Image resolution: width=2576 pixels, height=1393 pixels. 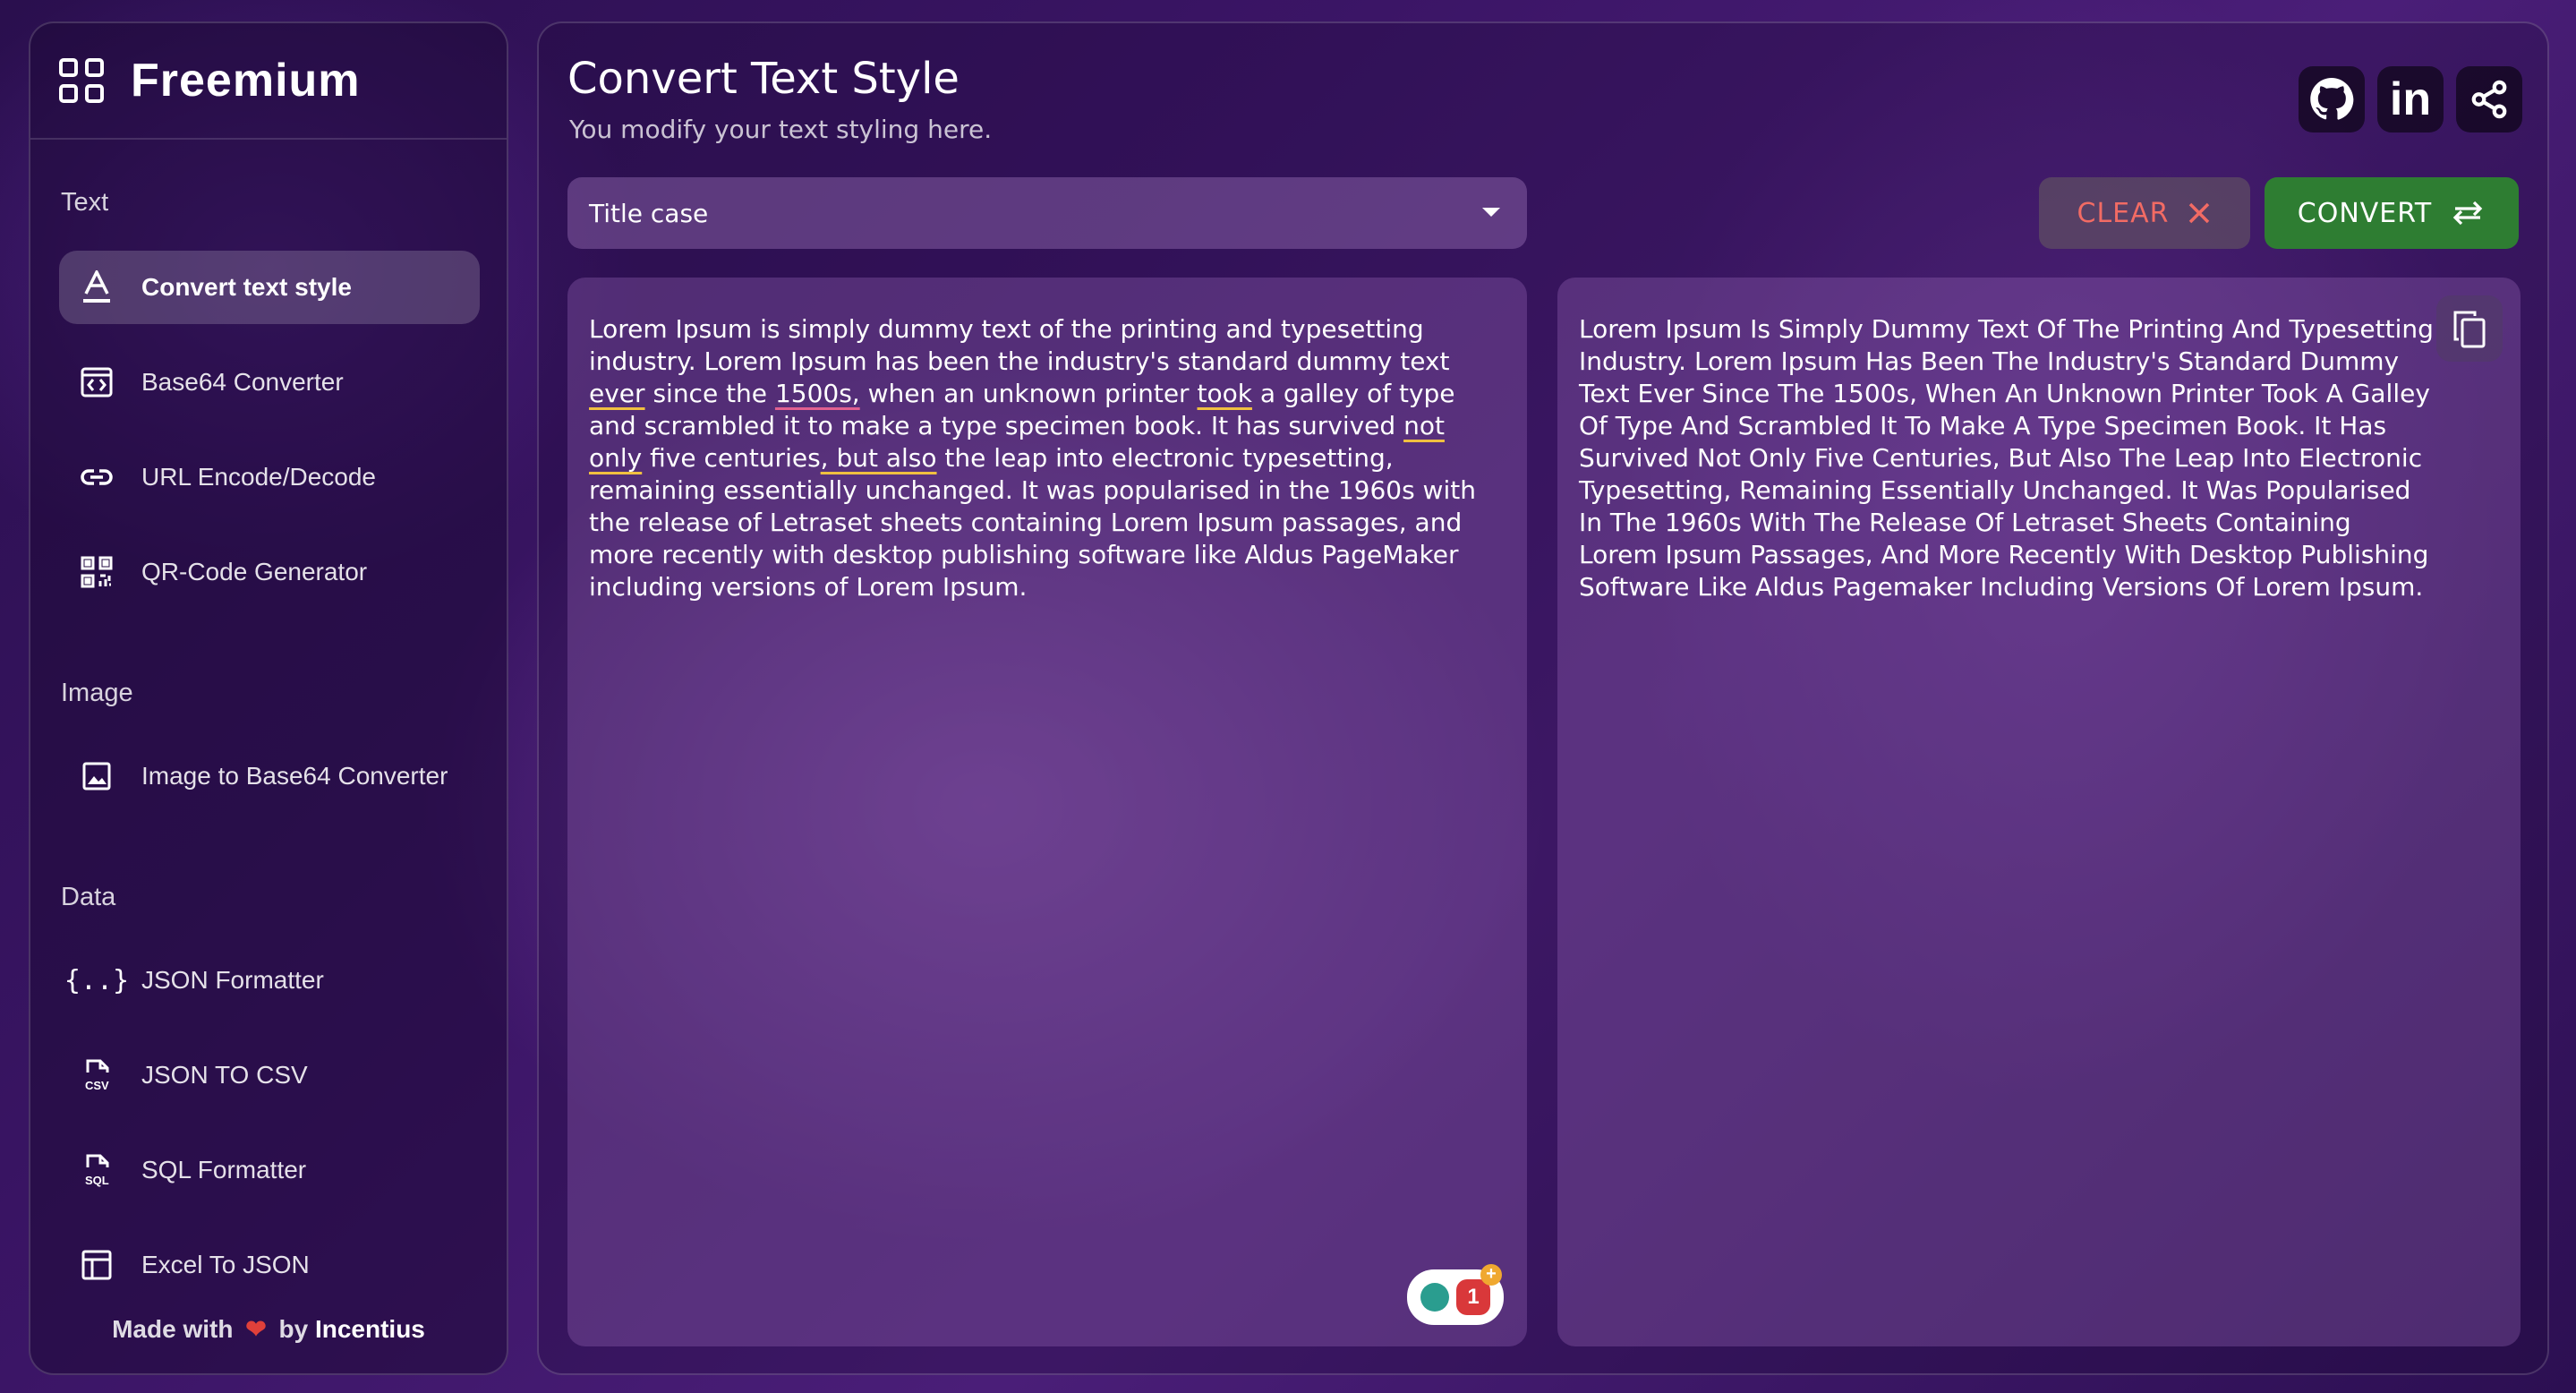 What do you see at coordinates (97, 1085) in the screenshot?
I see `svg-text: CSV` at bounding box center [97, 1085].